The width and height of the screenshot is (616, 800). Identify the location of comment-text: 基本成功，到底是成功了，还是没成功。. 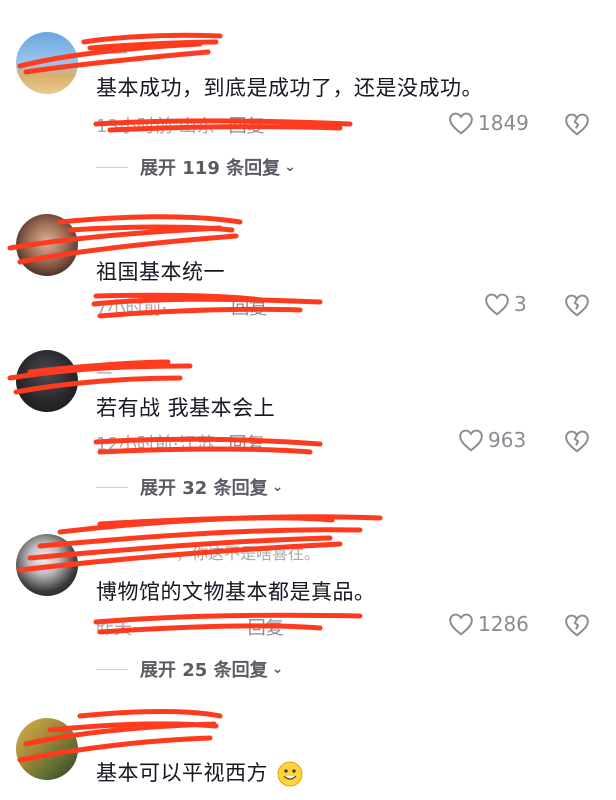
(289, 88).